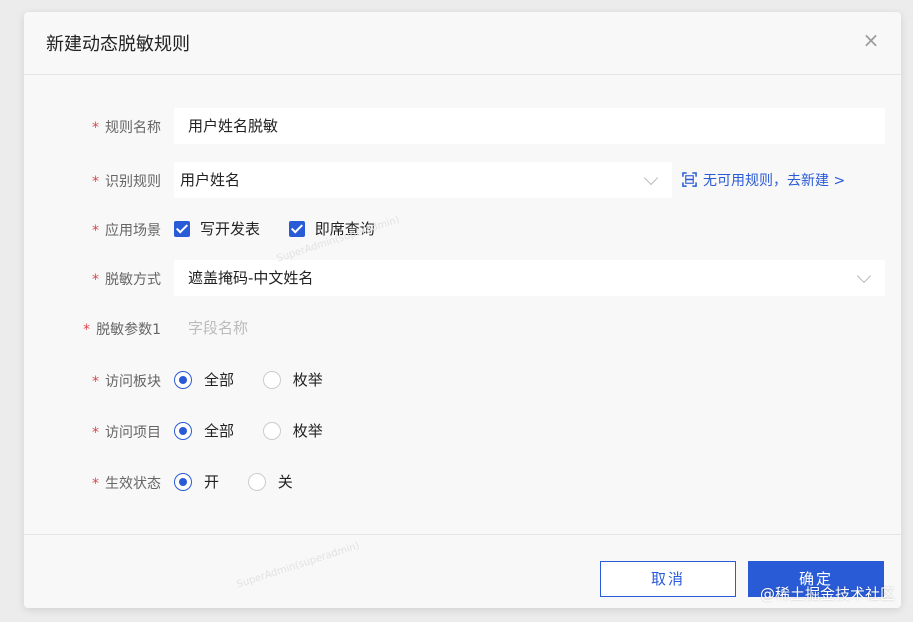 The image size is (913, 622). What do you see at coordinates (462, 43) in the screenshot?
I see `dialog-header: 新建动态脱敏规则 ×` at bounding box center [462, 43].